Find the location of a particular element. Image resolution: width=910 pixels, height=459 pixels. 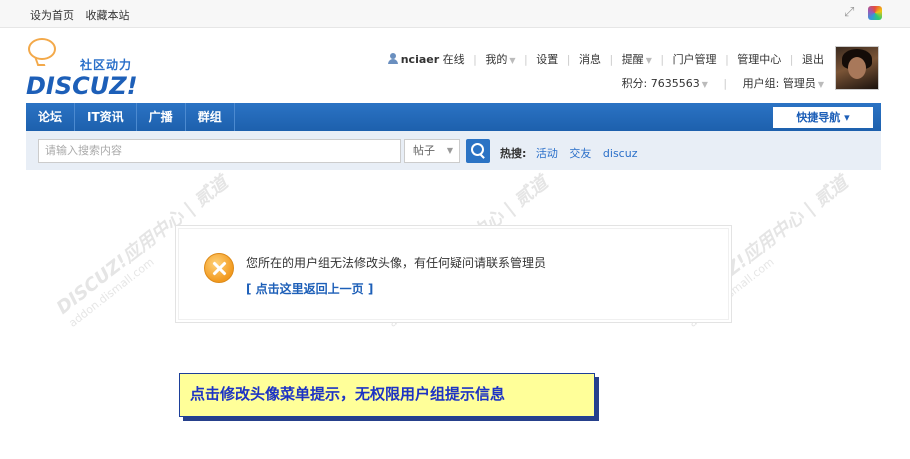

nav-item-forum: 论坛 is located at coordinates (51, 117).